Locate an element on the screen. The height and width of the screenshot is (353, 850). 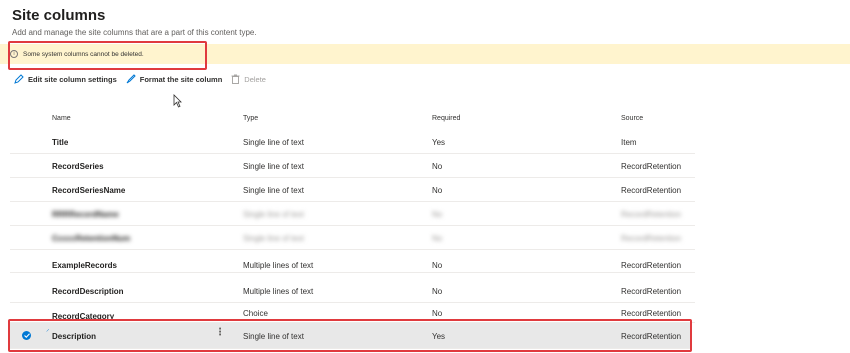
delete-label: Delete is located at coordinates (255, 79).